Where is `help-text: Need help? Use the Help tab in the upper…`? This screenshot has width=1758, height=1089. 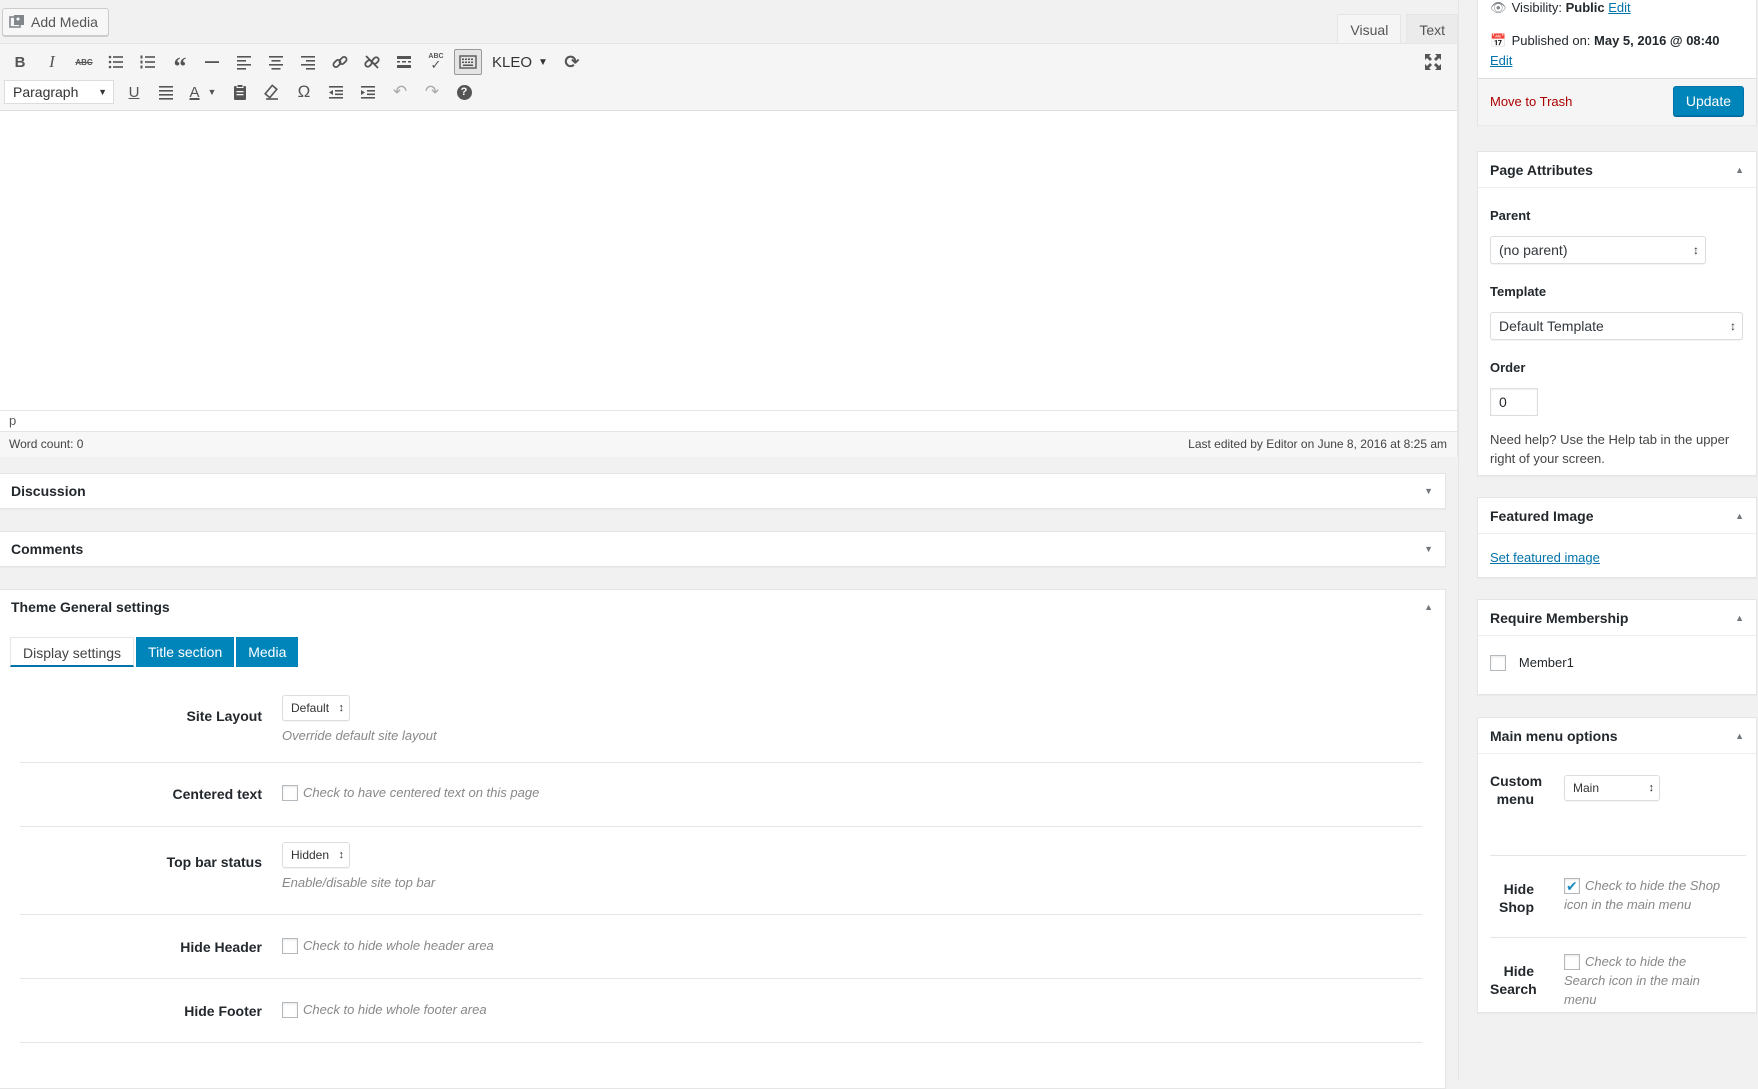 help-text: Need help? Use the Help tab in the upper… is located at coordinates (1610, 449).